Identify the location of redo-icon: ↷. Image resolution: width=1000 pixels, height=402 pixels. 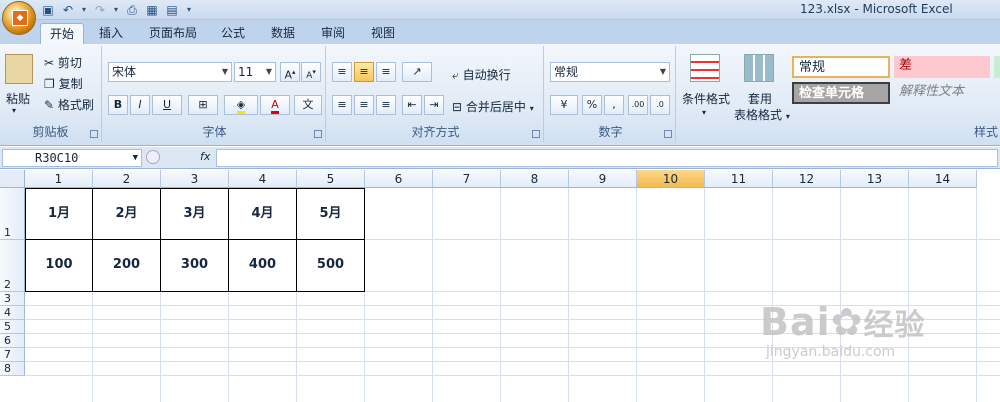
(100, 10).